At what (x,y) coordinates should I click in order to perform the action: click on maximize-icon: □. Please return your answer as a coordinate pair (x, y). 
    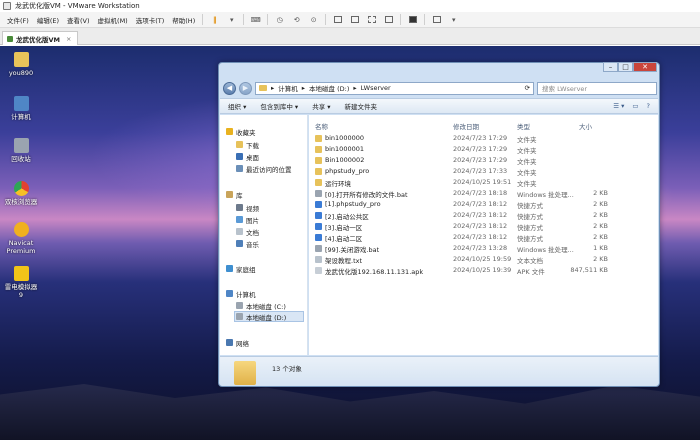
    Looking at the image, I should click on (625, 67).